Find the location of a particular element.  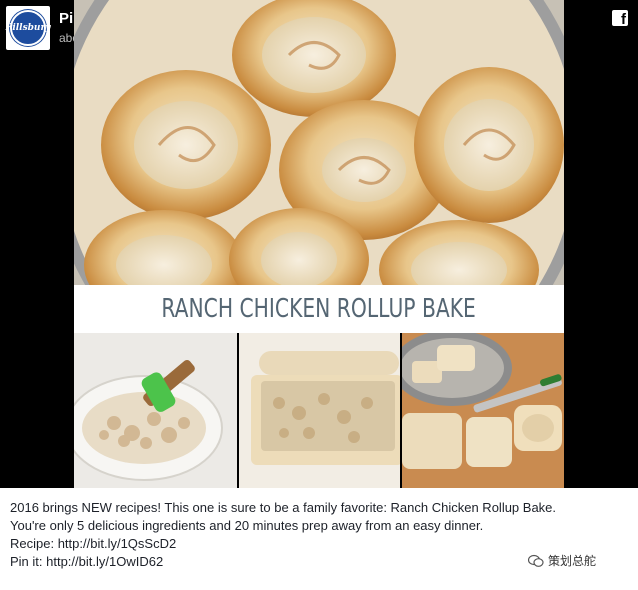

watermark-text: 策划总舵 is located at coordinates (572, 561).